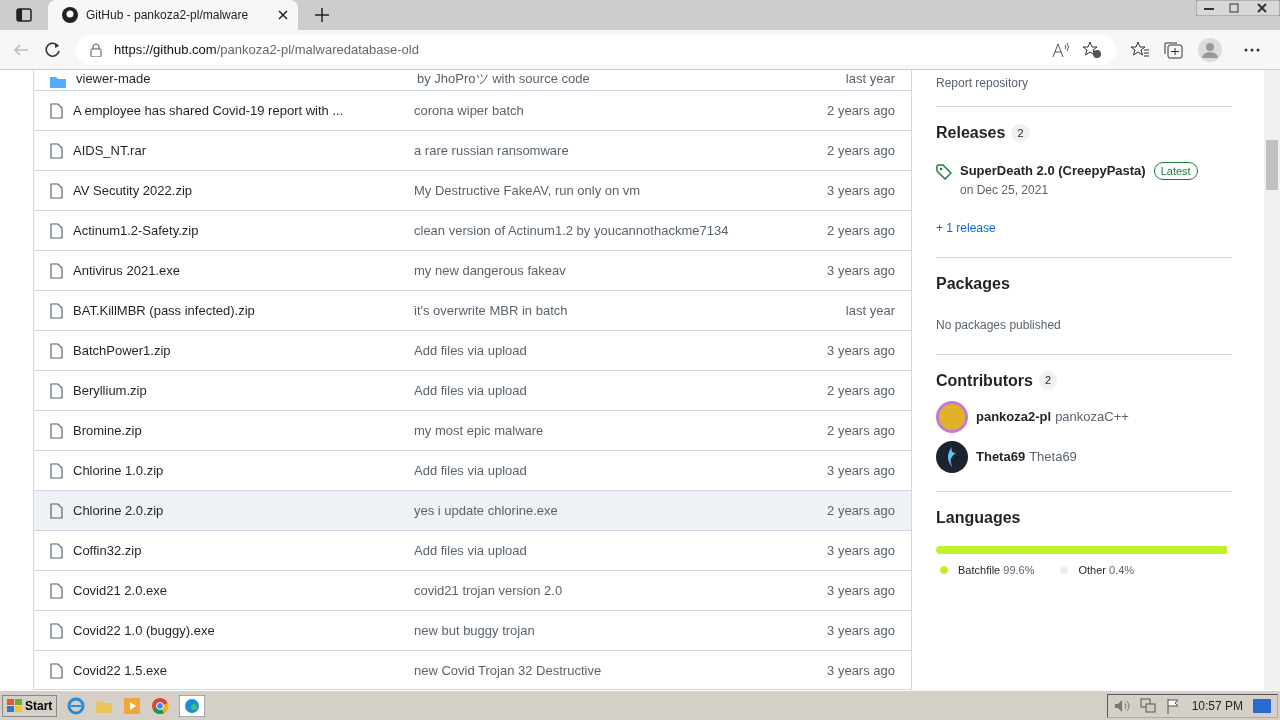 Image resolution: width=1280 pixels, height=720 pixels. Describe the element at coordinates (238, 590) in the screenshot. I see `file-name-link: Covid21 2.0.exe` at that location.